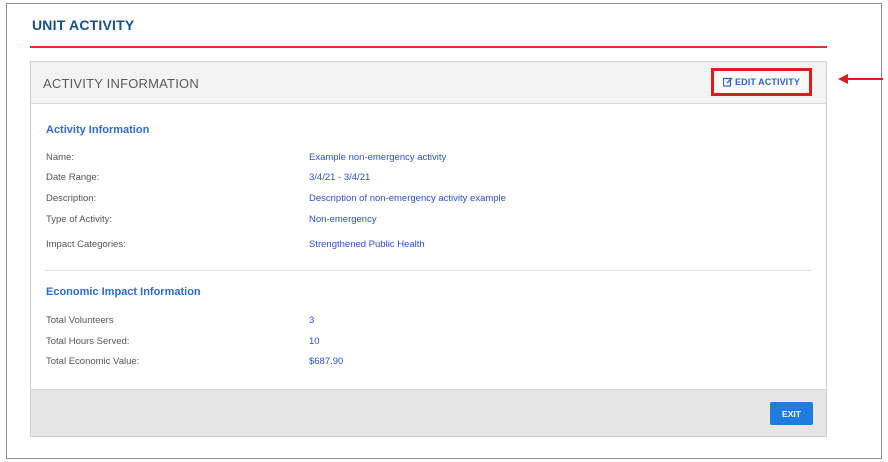 This screenshot has width=888, height=462. What do you see at coordinates (378, 157) in the screenshot?
I see `name-value: Example non-emergency activity` at bounding box center [378, 157].